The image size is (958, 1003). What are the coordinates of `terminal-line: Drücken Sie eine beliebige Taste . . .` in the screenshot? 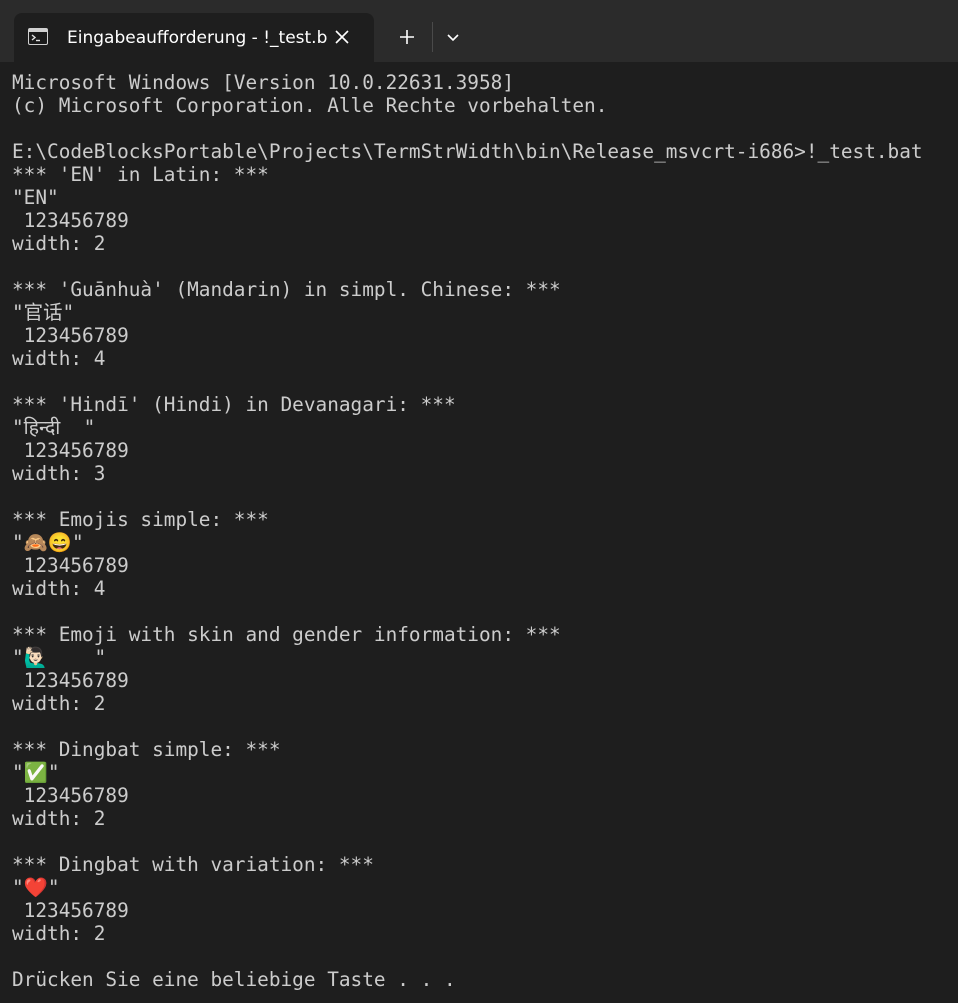 It's located at (234, 979).